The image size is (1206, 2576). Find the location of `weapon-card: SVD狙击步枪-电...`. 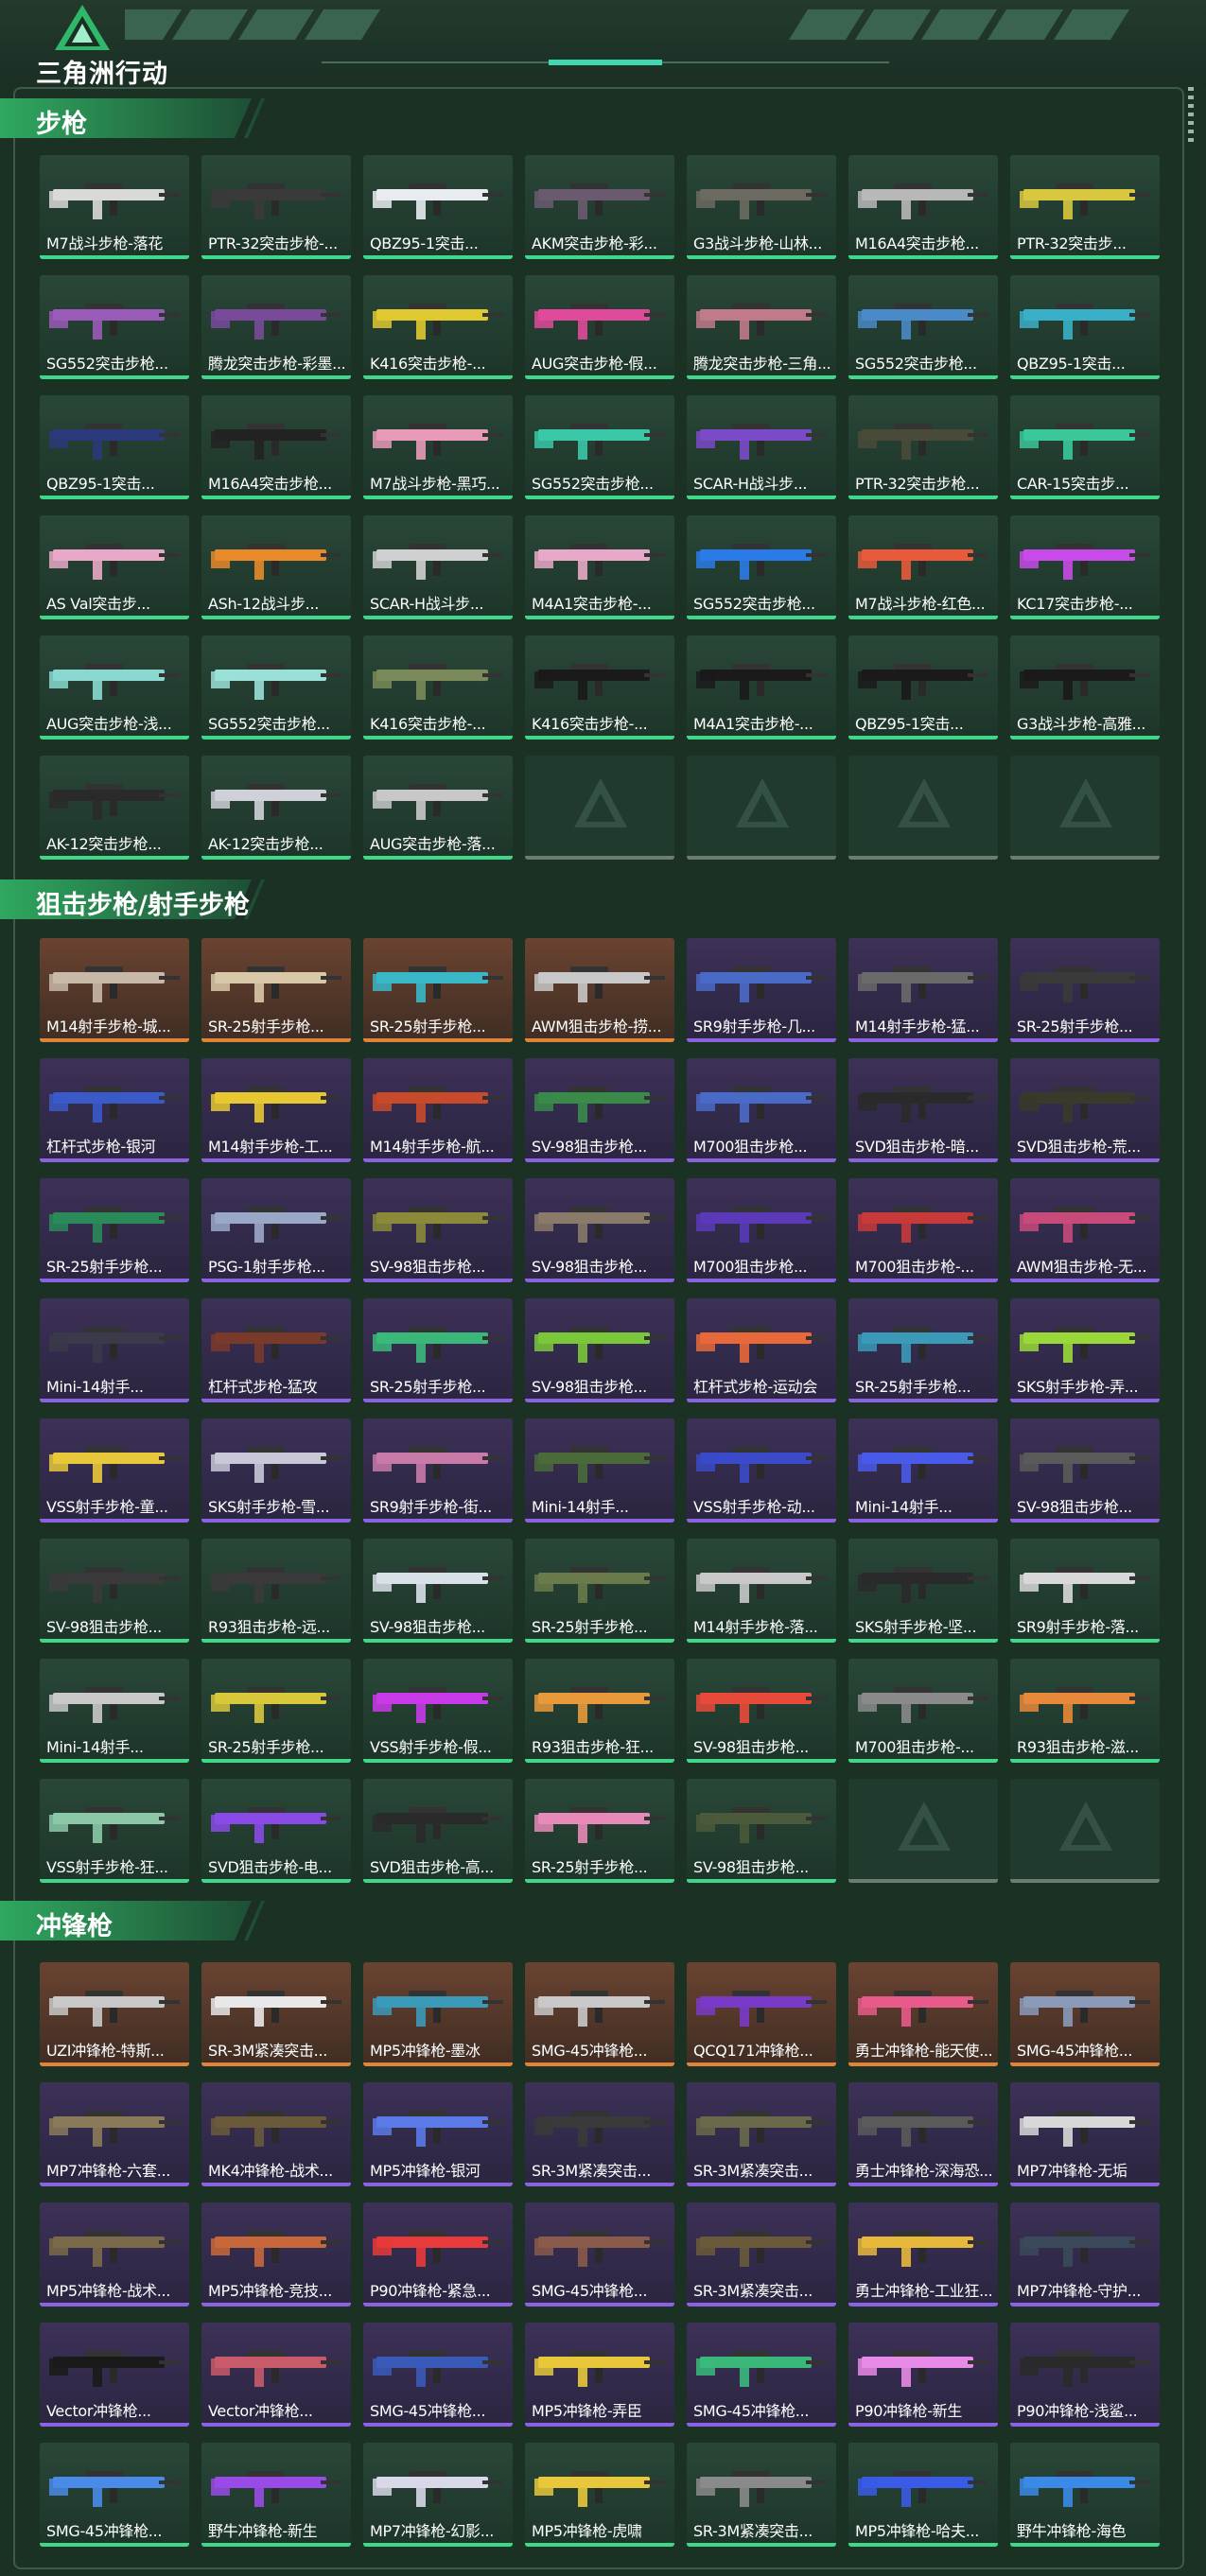

weapon-card: SVD狙击步枪-电... is located at coordinates (276, 1831).